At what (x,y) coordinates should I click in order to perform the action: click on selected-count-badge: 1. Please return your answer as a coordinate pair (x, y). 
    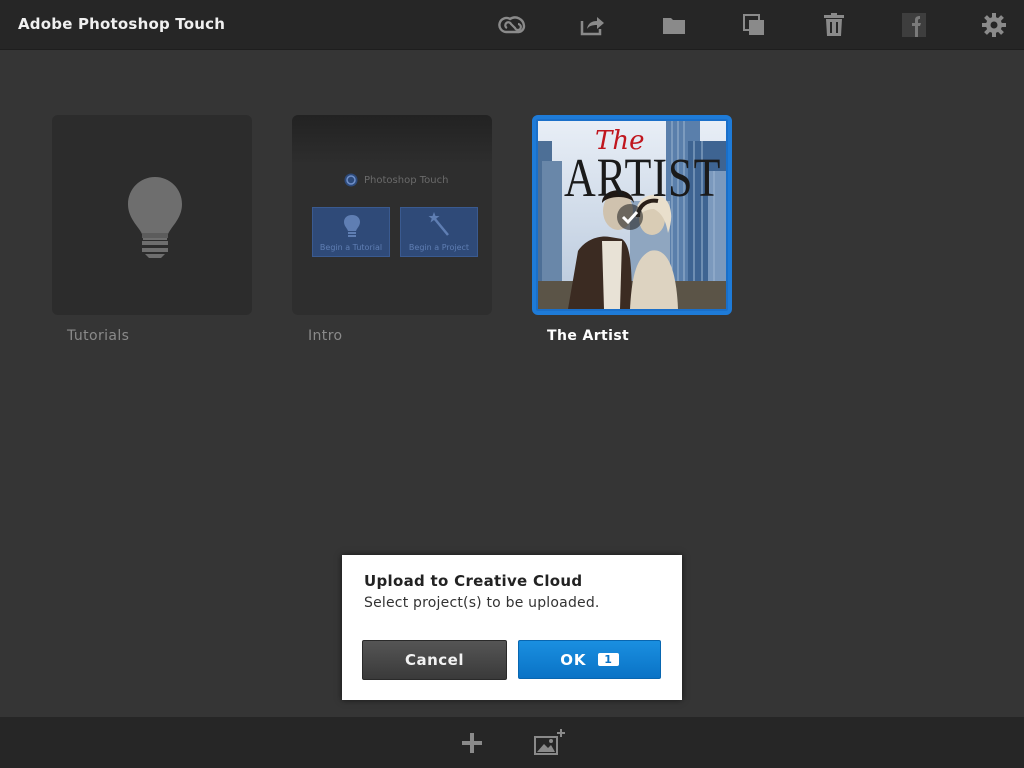
    Looking at the image, I should click on (608, 659).